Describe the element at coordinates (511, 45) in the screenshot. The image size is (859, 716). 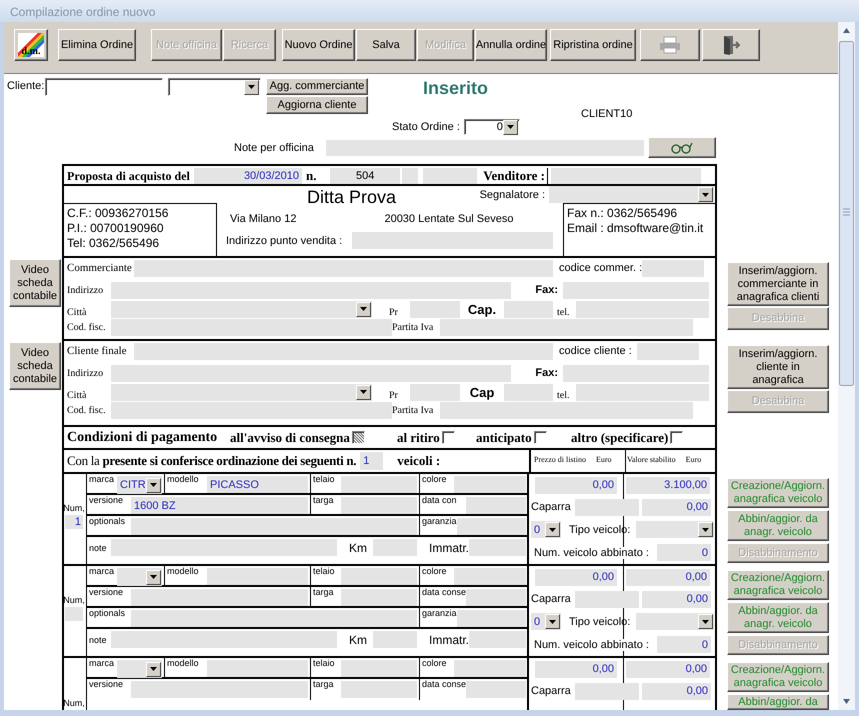
I see `toolbar-button: Annulla ordine` at that location.